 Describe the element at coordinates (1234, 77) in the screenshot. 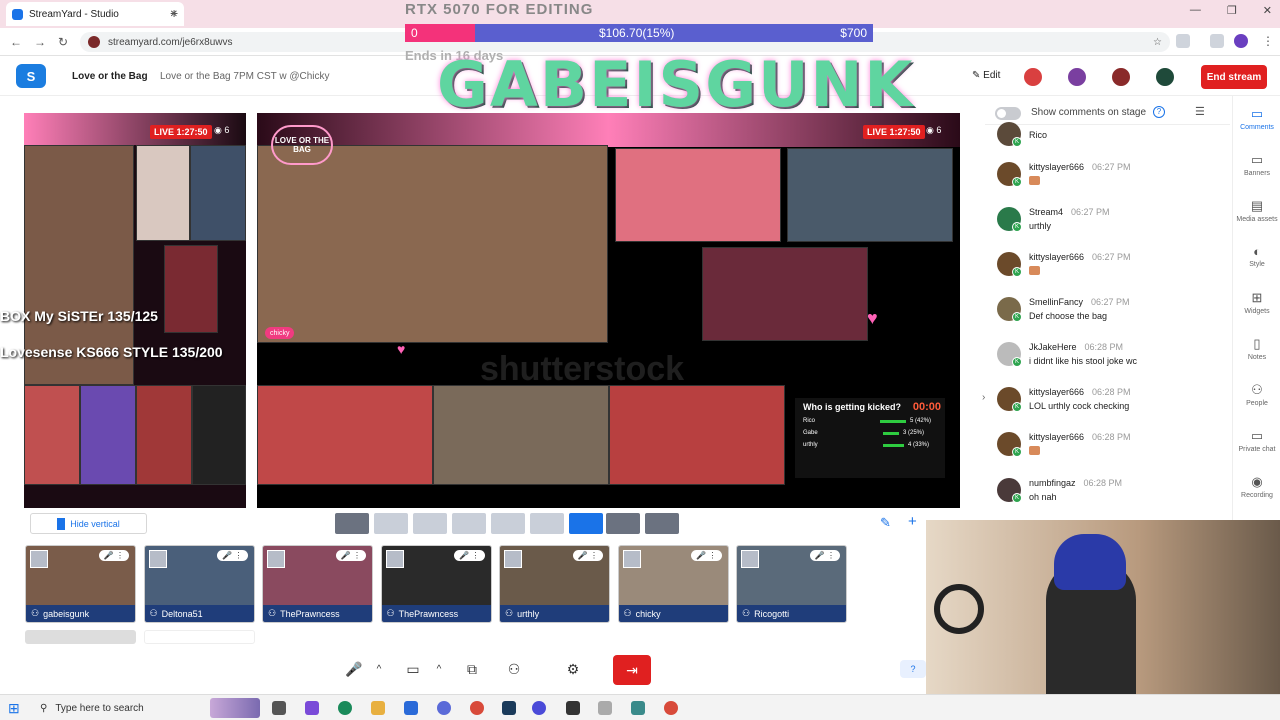

I see `end-stream-button: End stream` at that location.